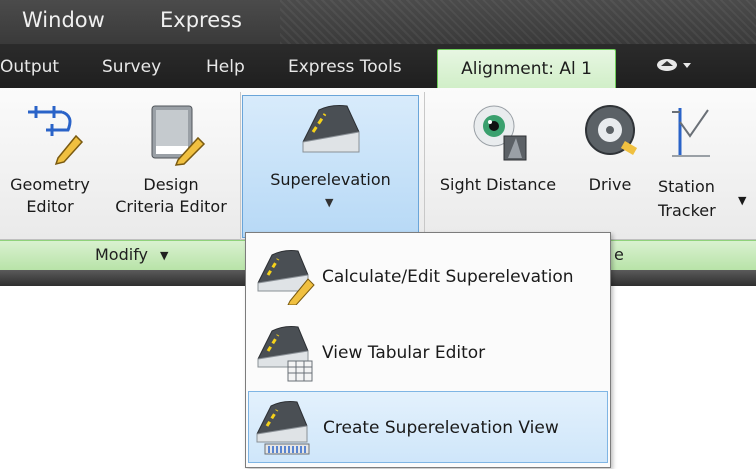  What do you see at coordinates (686, 186) in the screenshot?
I see `station-tracker-label-1: Station` at bounding box center [686, 186].